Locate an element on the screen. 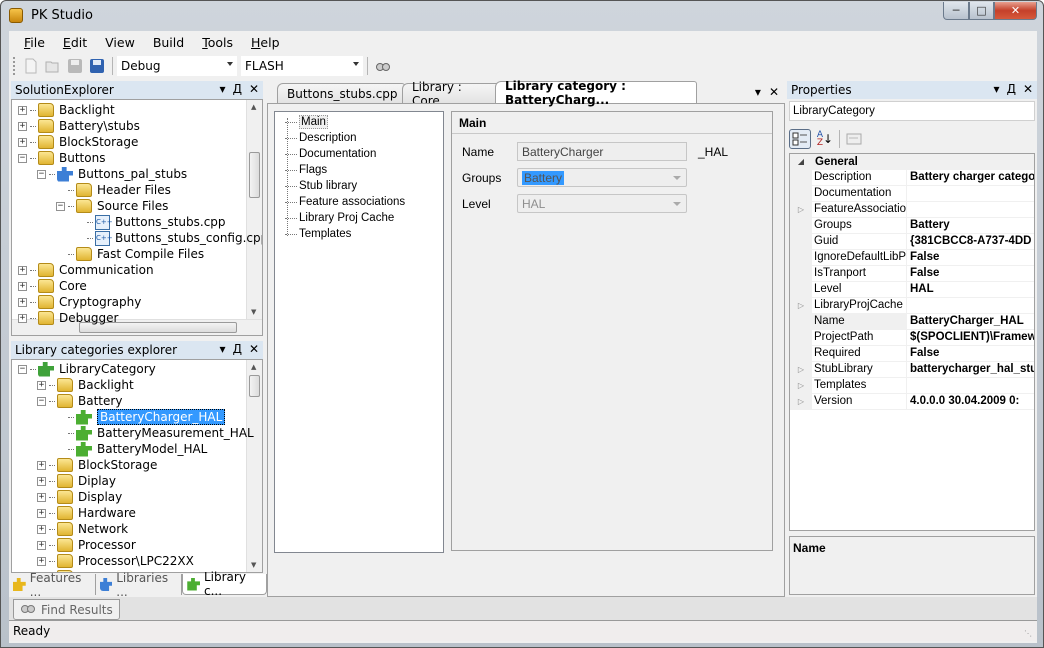 The image size is (1044, 648). tree-item: + Core is located at coordinates (52, 286).